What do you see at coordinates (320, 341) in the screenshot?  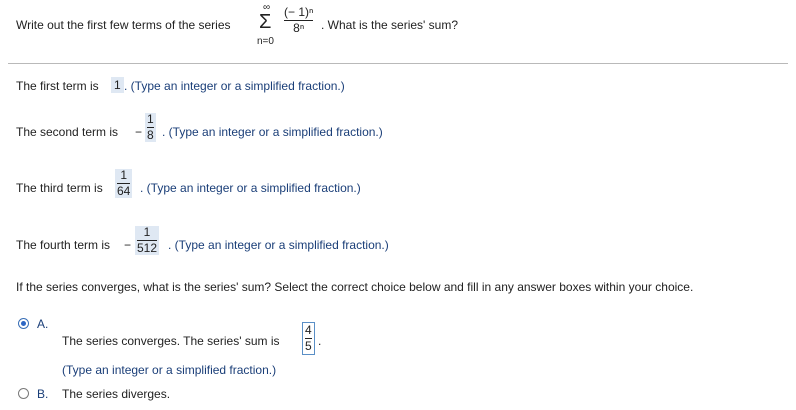 I see `choice-a-period: .` at bounding box center [320, 341].